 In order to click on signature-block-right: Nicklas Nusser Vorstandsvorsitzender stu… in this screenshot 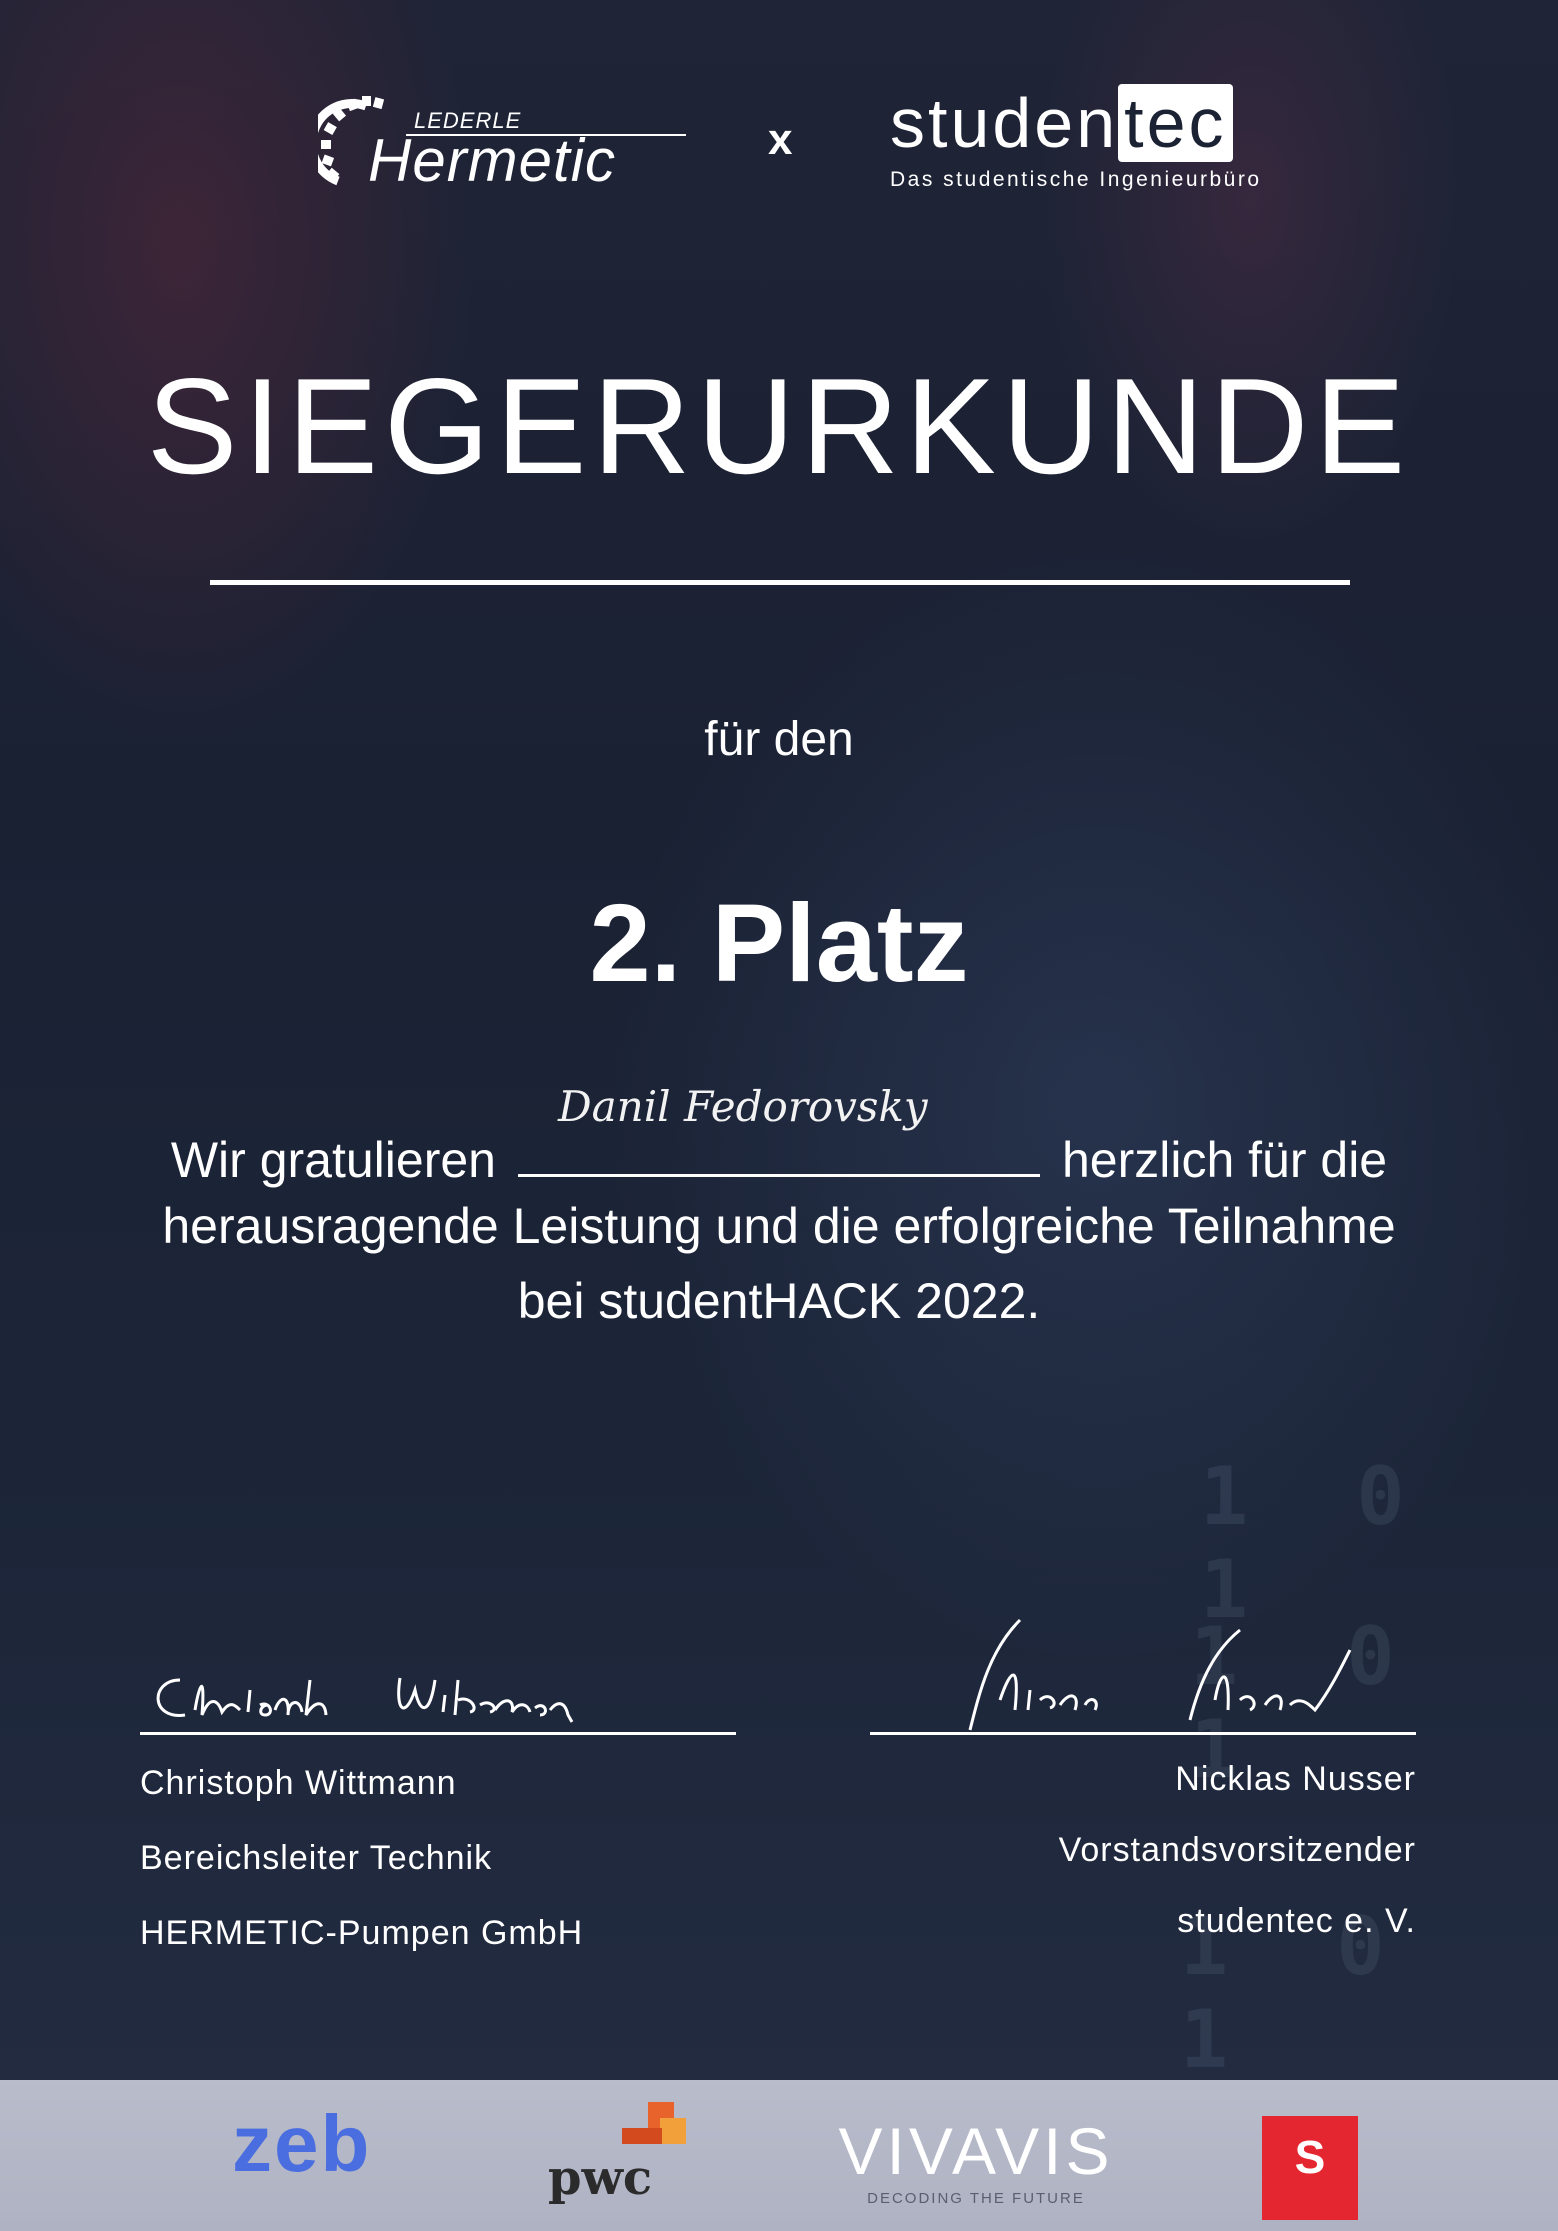, I will do `click(1143, 1779)`.